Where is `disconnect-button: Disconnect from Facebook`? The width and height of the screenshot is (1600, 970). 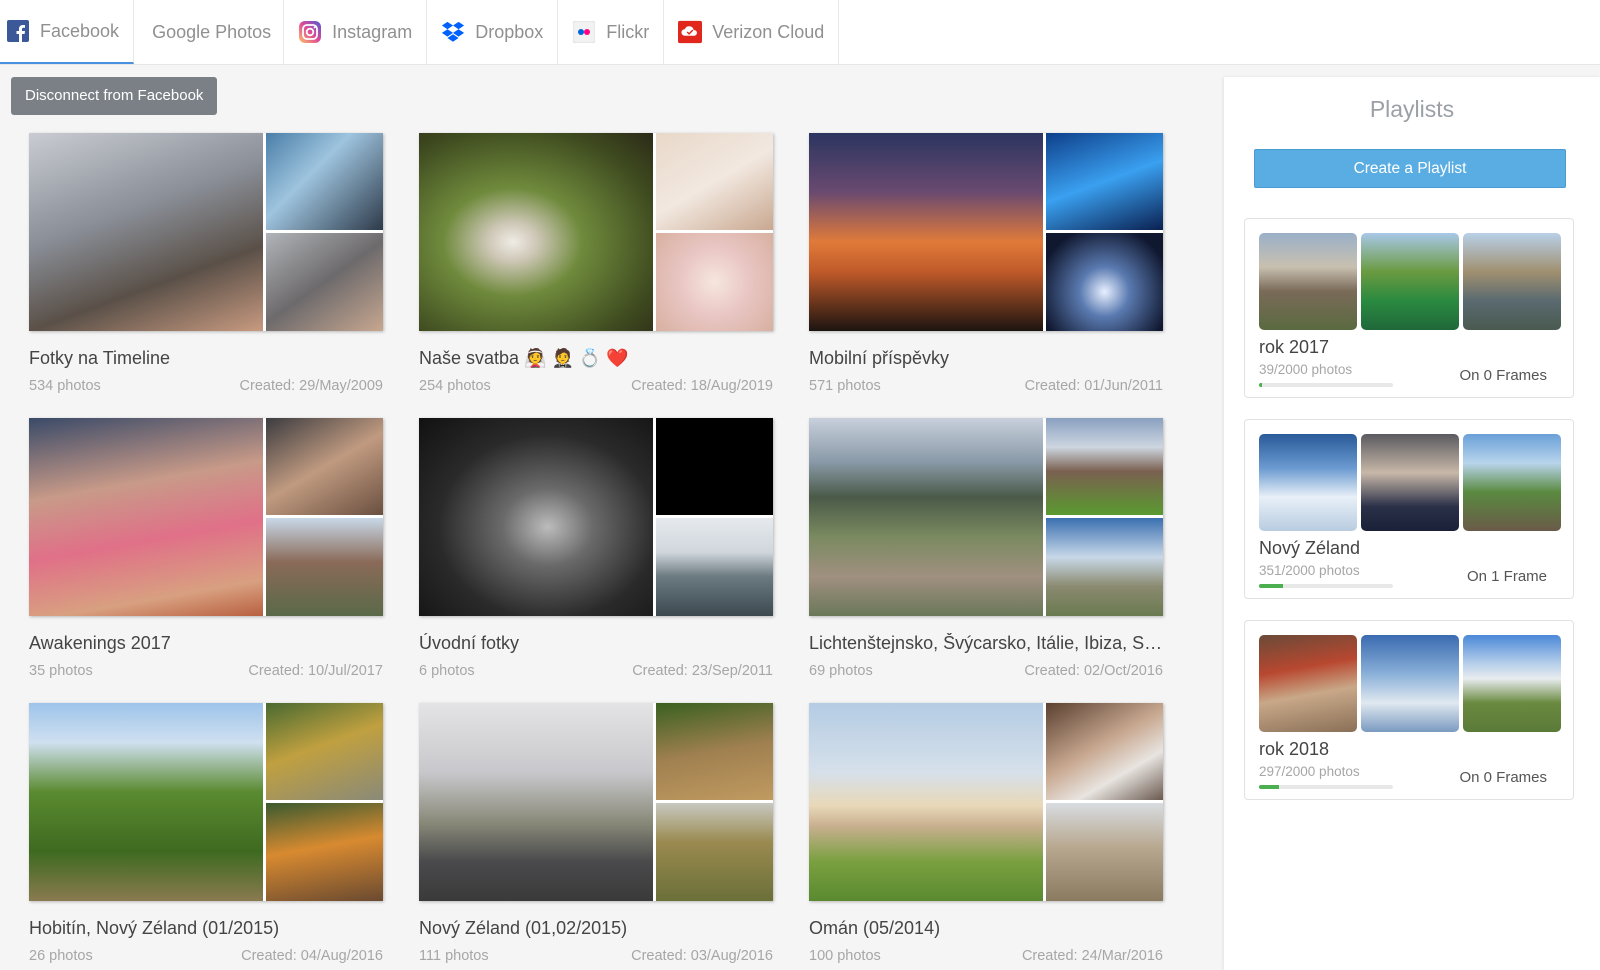 disconnect-button: Disconnect from Facebook is located at coordinates (114, 96).